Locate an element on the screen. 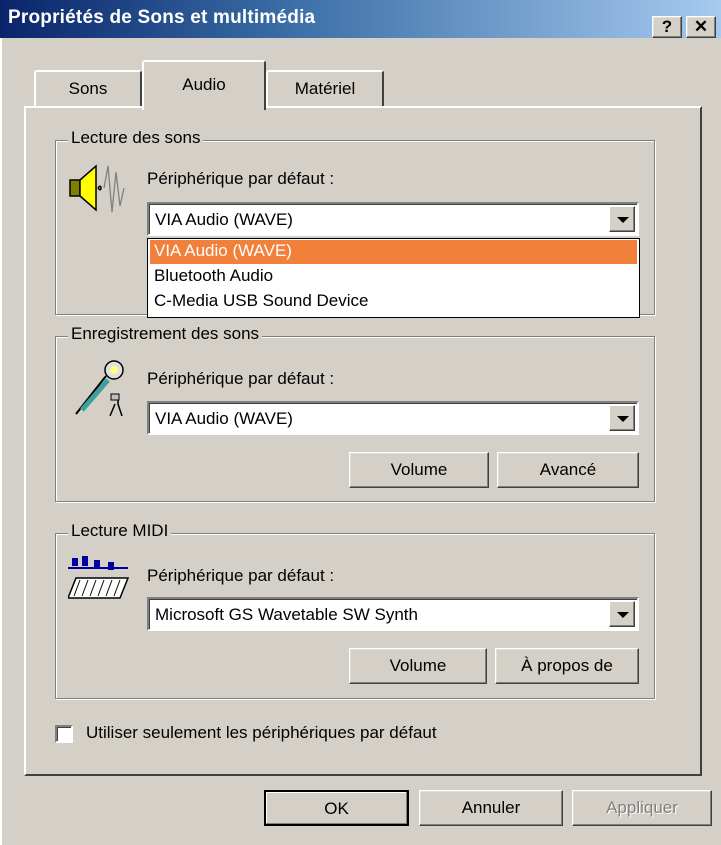 The width and height of the screenshot is (721, 845). help-button: ? is located at coordinates (667, 27).